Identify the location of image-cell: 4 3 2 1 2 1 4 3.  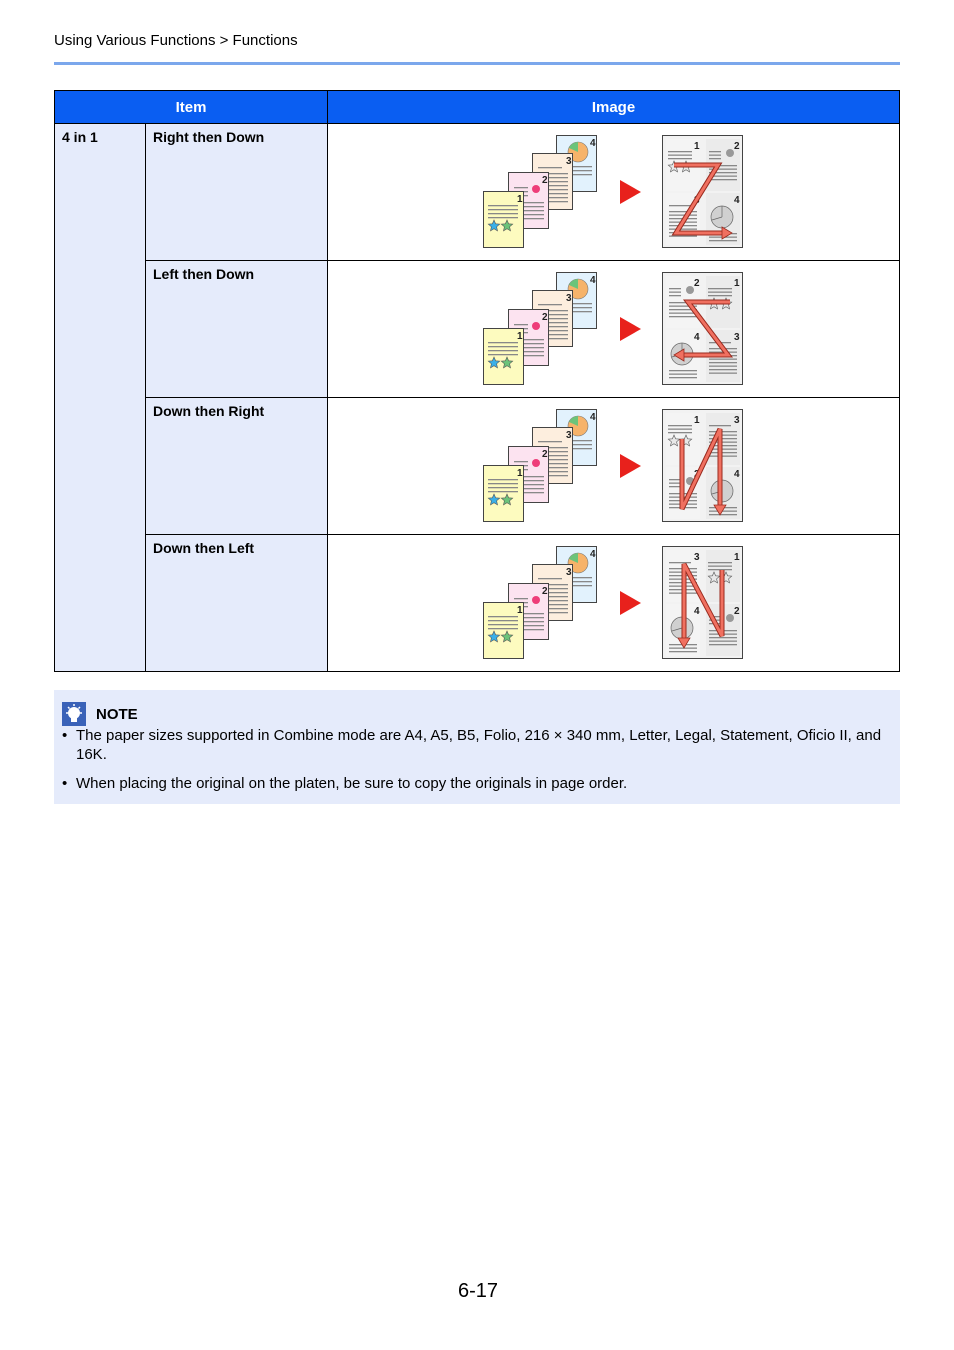
(613, 329).